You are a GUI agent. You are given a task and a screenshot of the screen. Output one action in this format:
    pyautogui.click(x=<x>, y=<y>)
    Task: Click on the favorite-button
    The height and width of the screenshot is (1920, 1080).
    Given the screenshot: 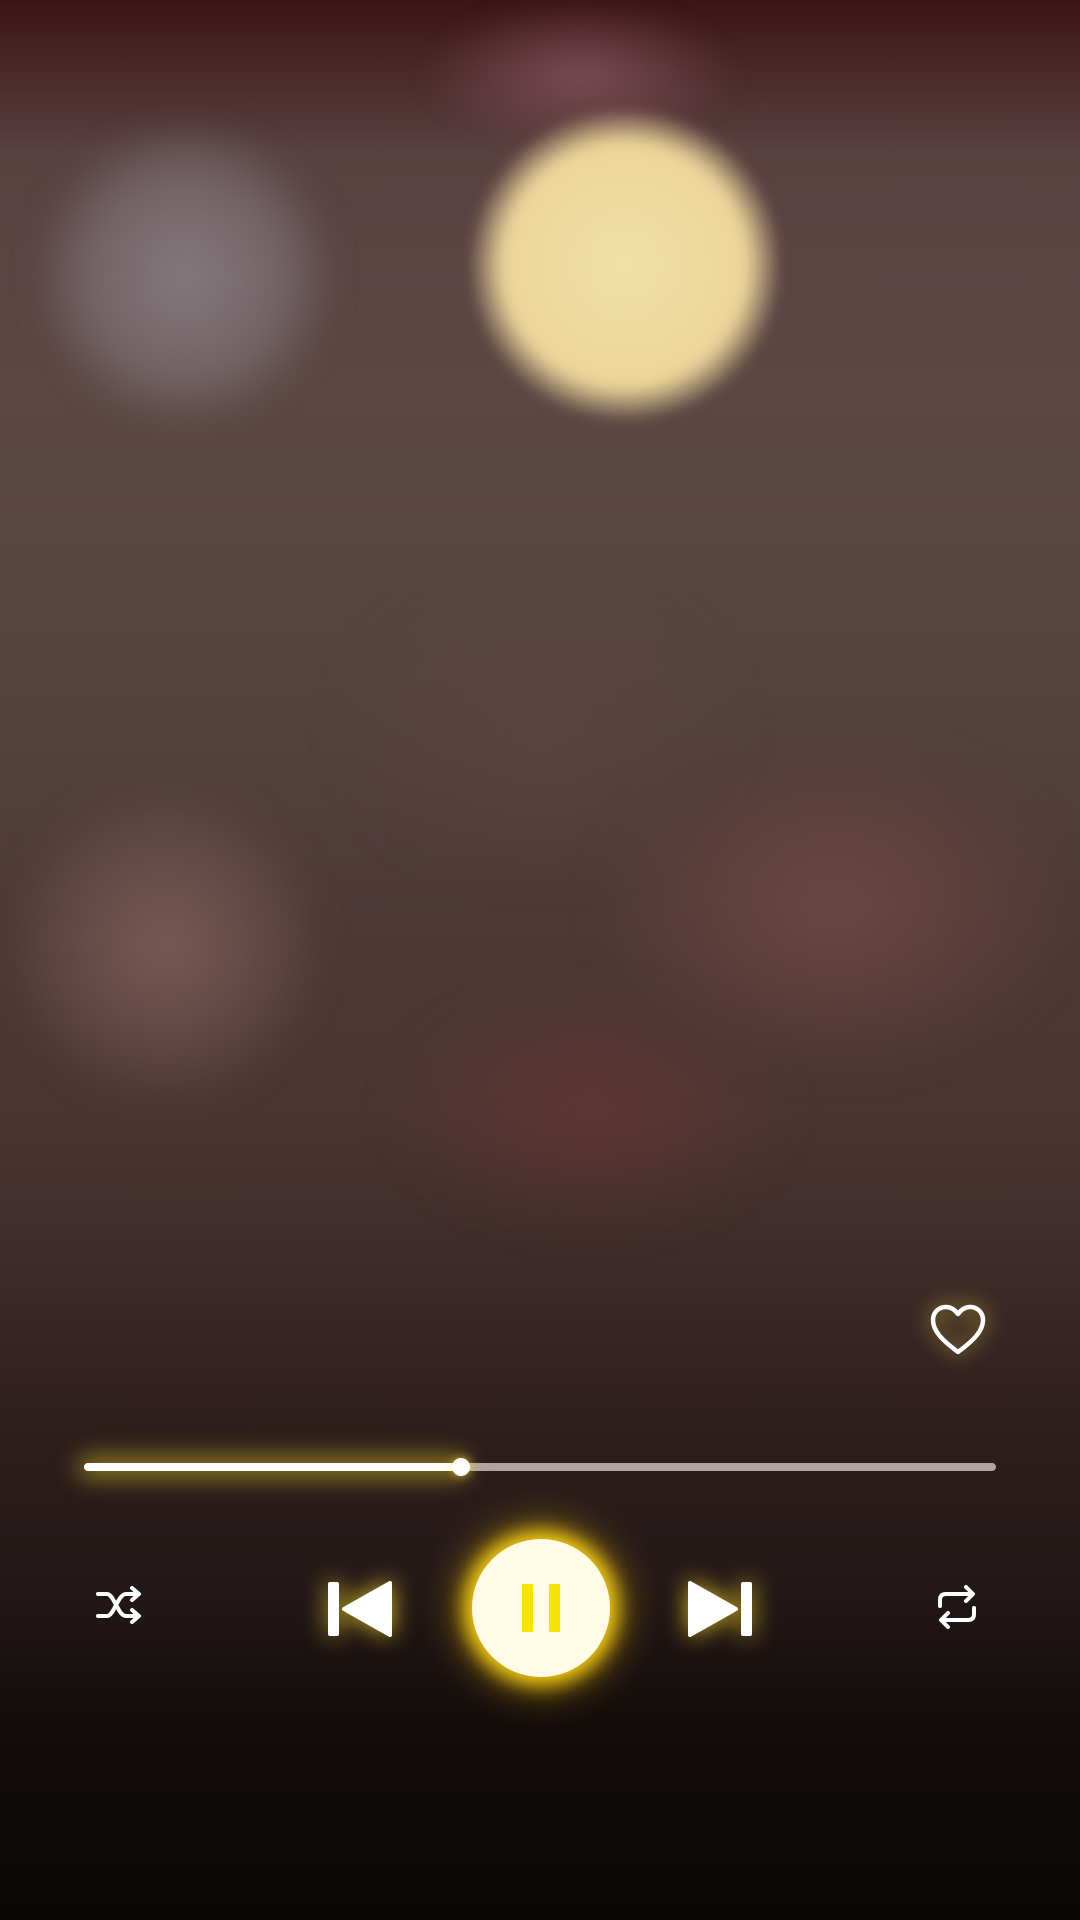 What is the action you would take?
    pyautogui.click(x=958, y=1330)
    